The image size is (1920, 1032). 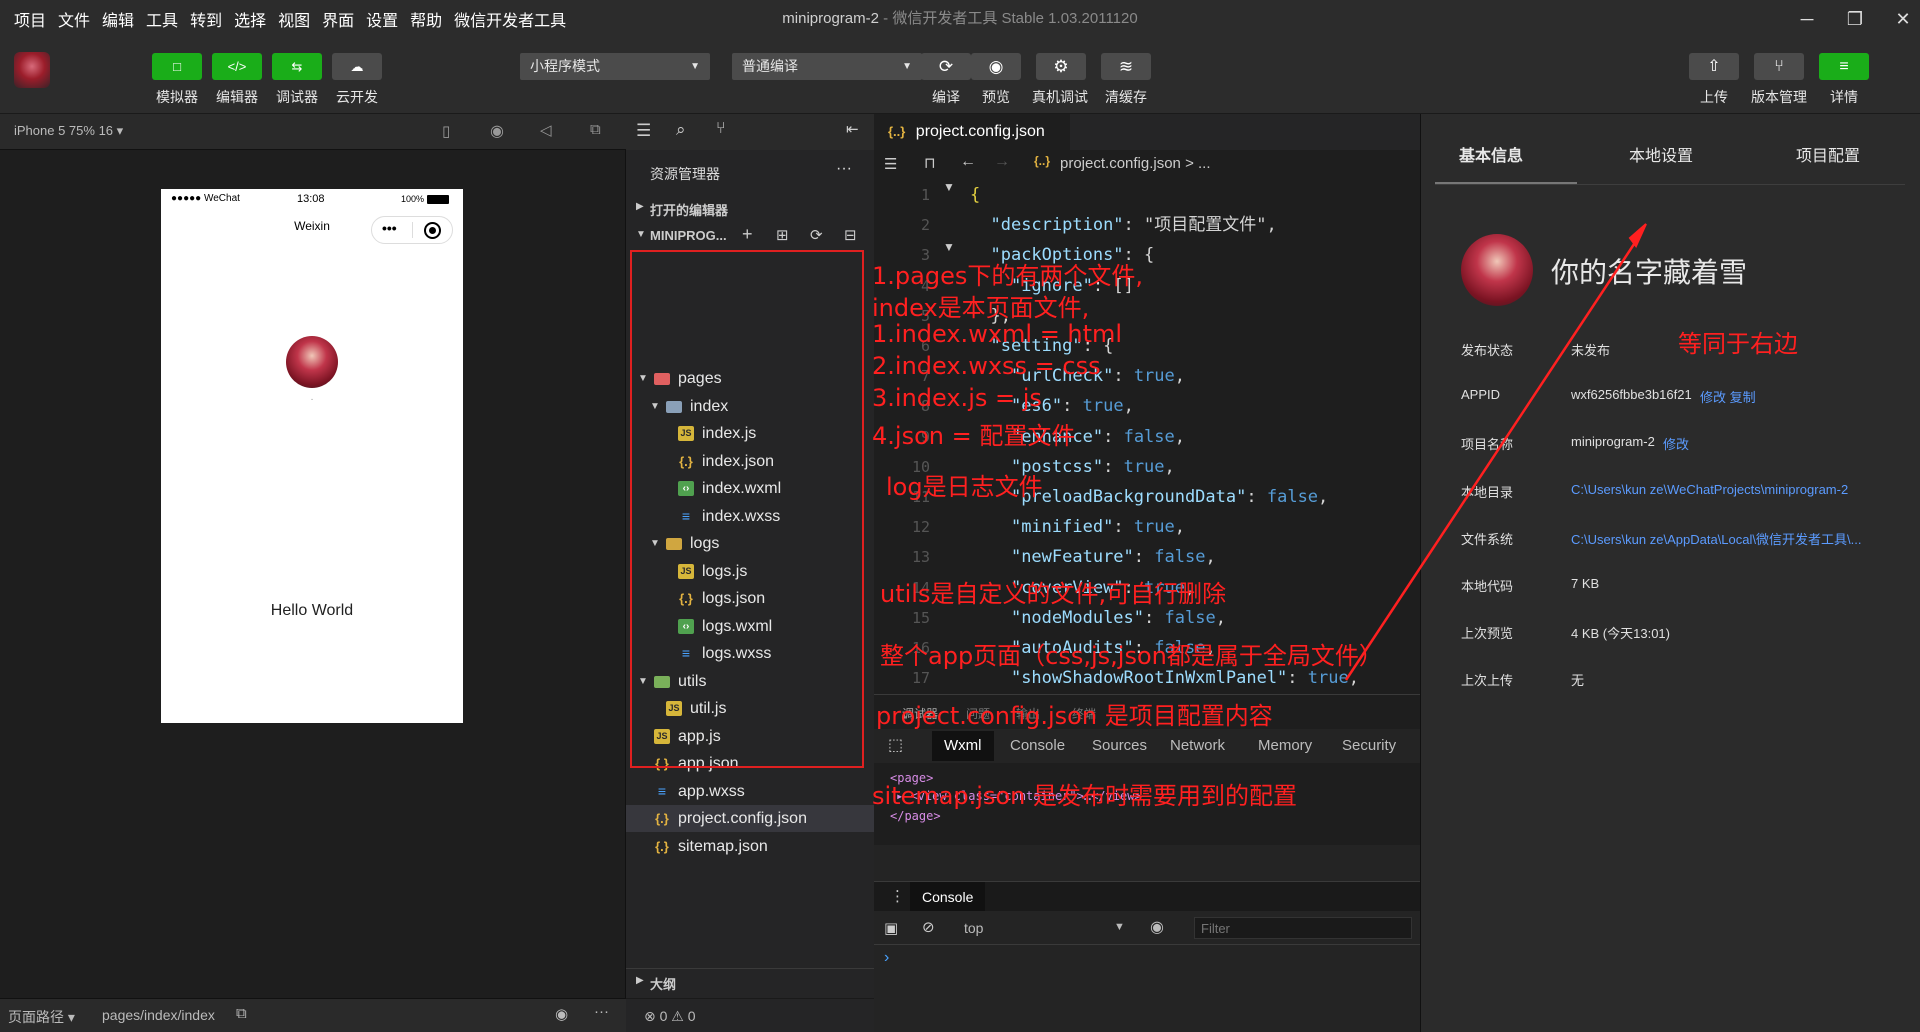 I want to click on more-icon: •••, so click(x=389, y=228).